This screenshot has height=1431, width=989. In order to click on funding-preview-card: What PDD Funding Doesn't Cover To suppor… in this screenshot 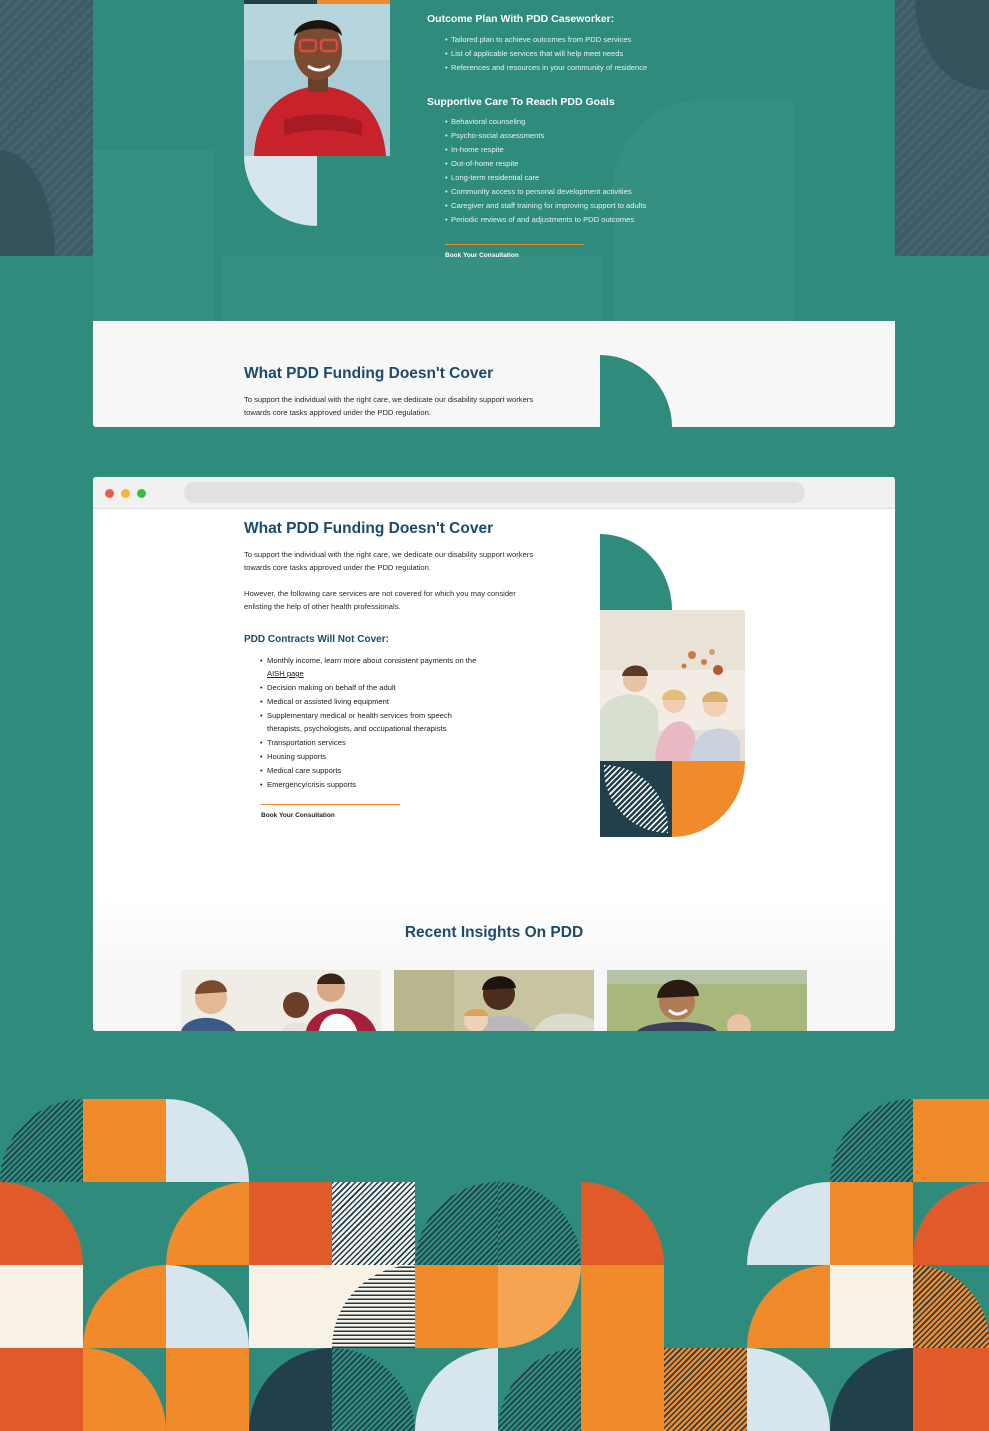, I will do `click(494, 374)`.